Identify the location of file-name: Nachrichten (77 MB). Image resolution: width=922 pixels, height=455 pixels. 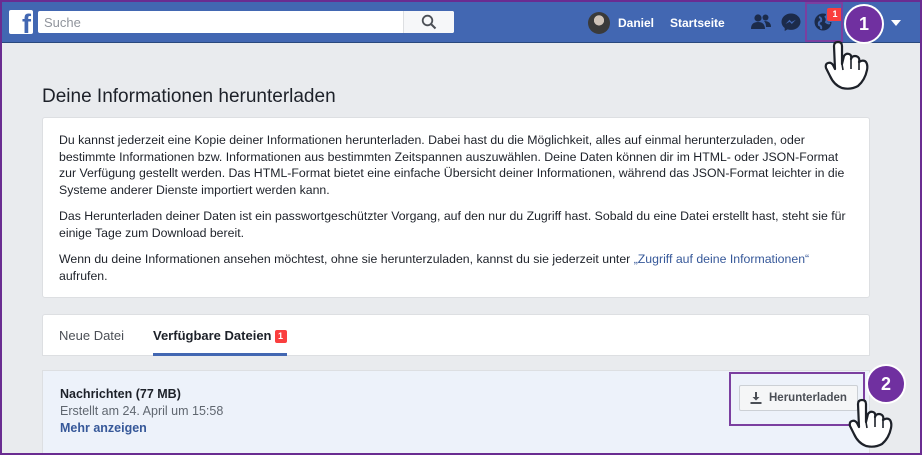
(120, 394).